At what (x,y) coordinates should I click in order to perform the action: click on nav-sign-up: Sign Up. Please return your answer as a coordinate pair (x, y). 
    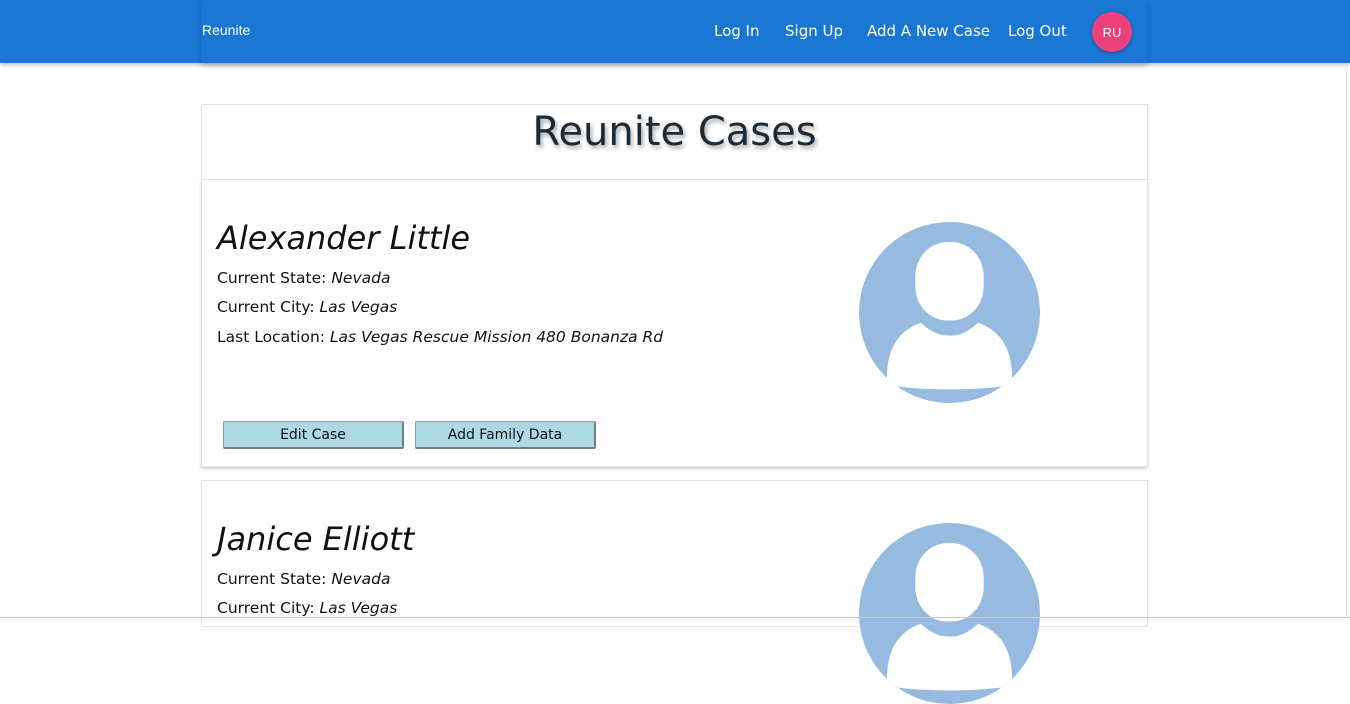
    Looking at the image, I should click on (814, 31).